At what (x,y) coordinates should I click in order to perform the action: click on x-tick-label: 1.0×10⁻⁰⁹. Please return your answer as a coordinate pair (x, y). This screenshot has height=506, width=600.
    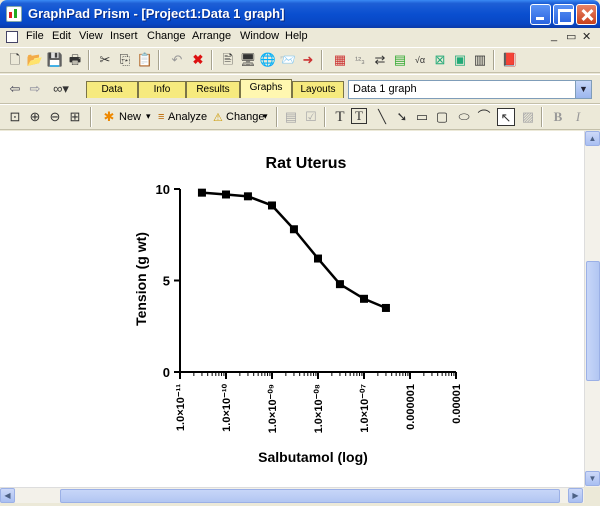
    Looking at the image, I should click on (273, 408).